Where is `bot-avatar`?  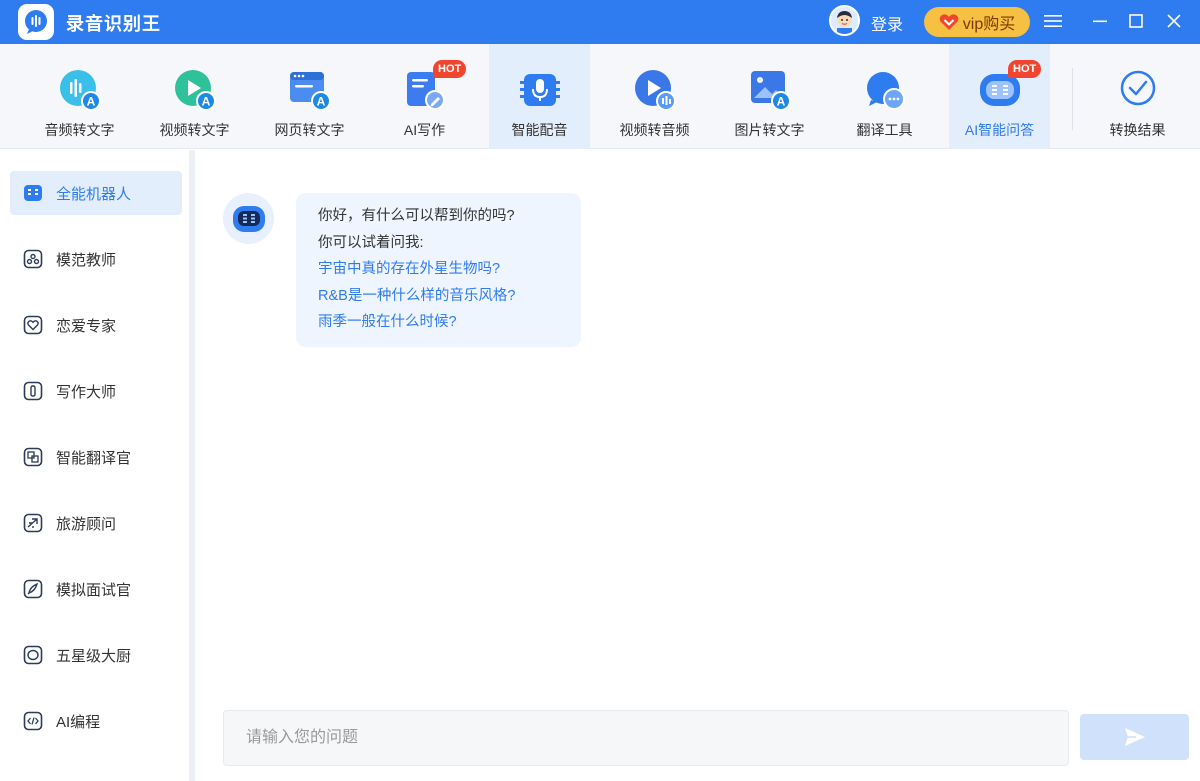 bot-avatar is located at coordinates (248, 218).